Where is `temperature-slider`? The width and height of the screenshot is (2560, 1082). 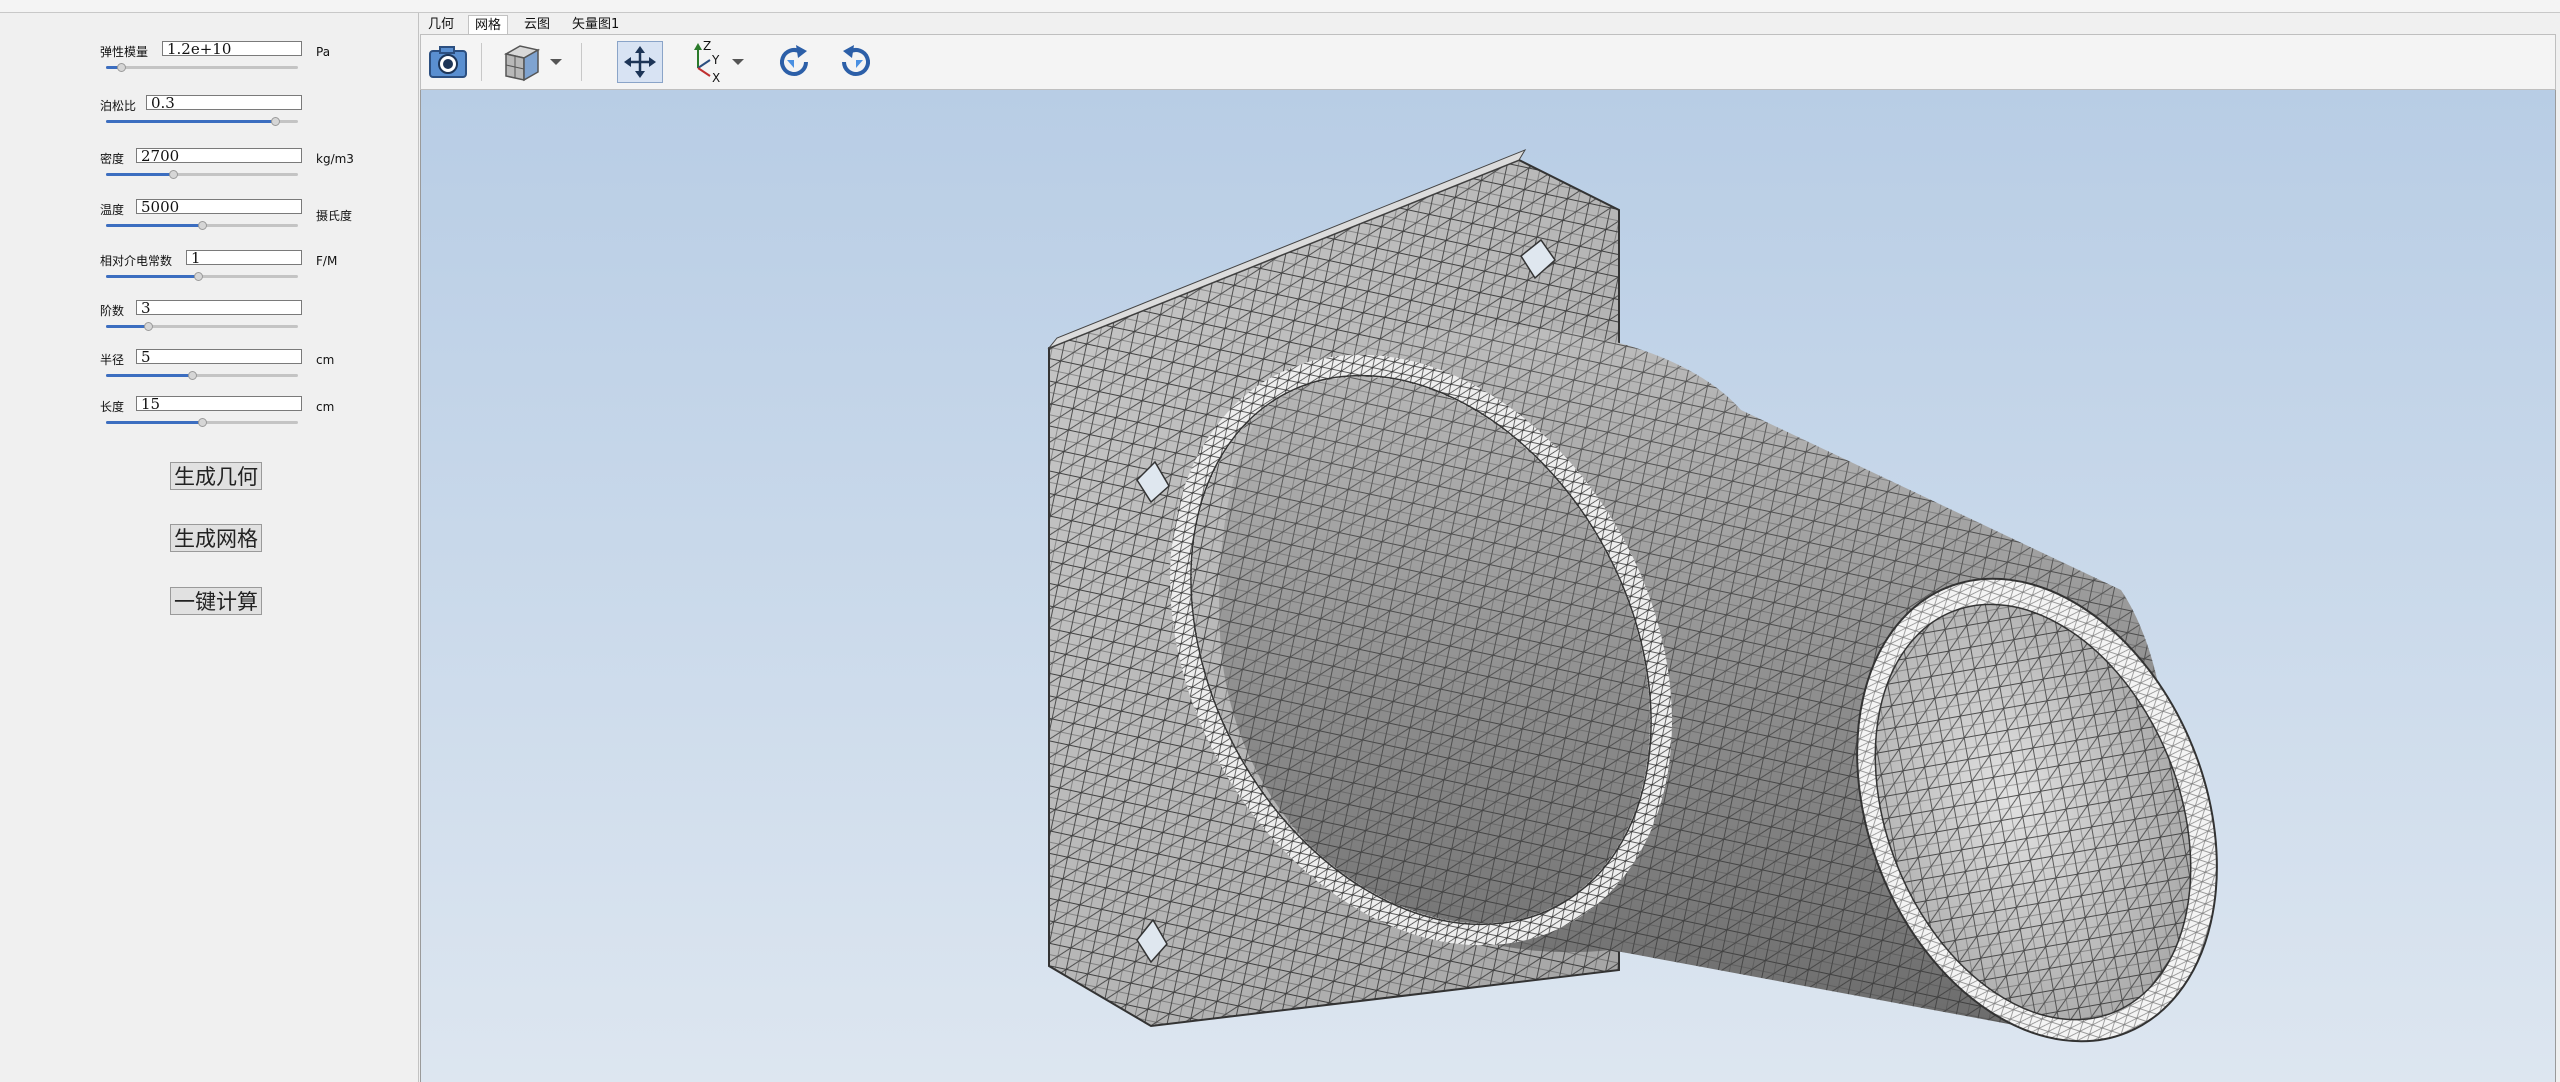
temperature-slider is located at coordinates (202, 225).